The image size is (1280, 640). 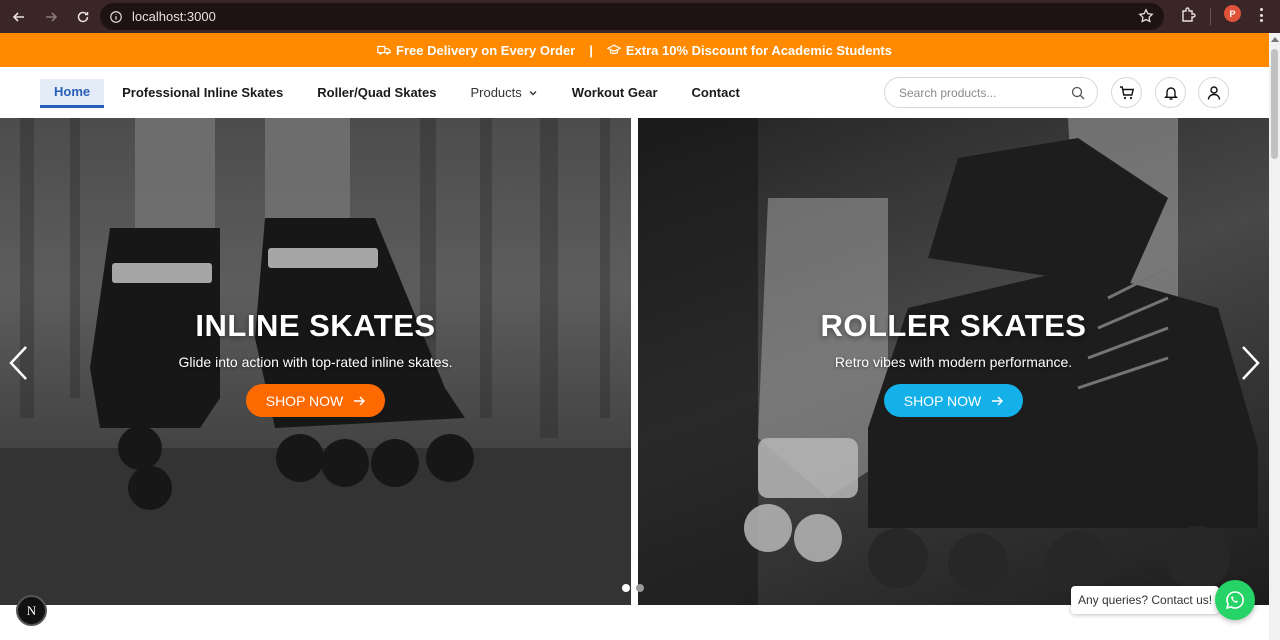 I want to click on profile-avatar: P, so click(x=1232, y=13).